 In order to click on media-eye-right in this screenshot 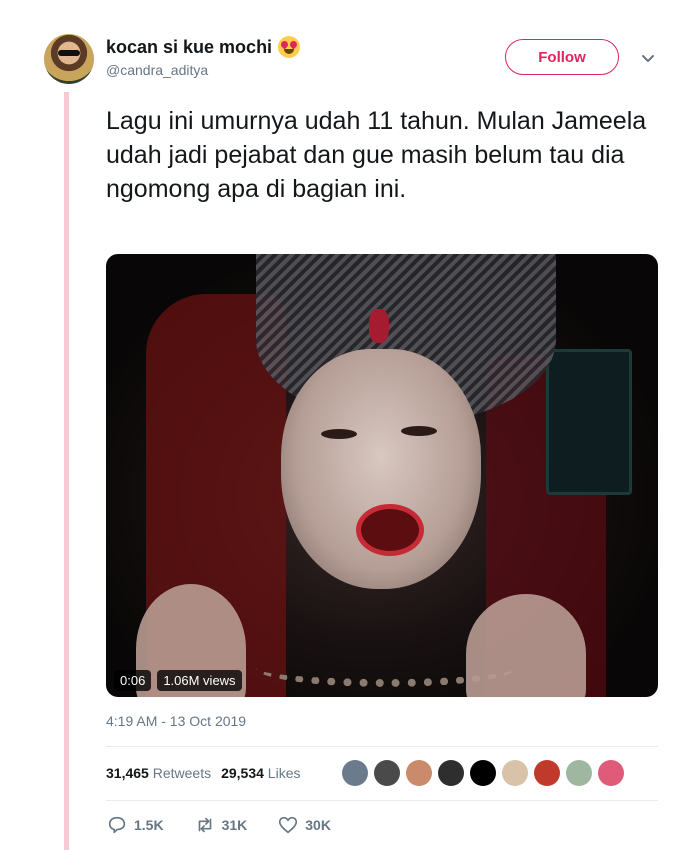, I will do `click(419, 431)`.